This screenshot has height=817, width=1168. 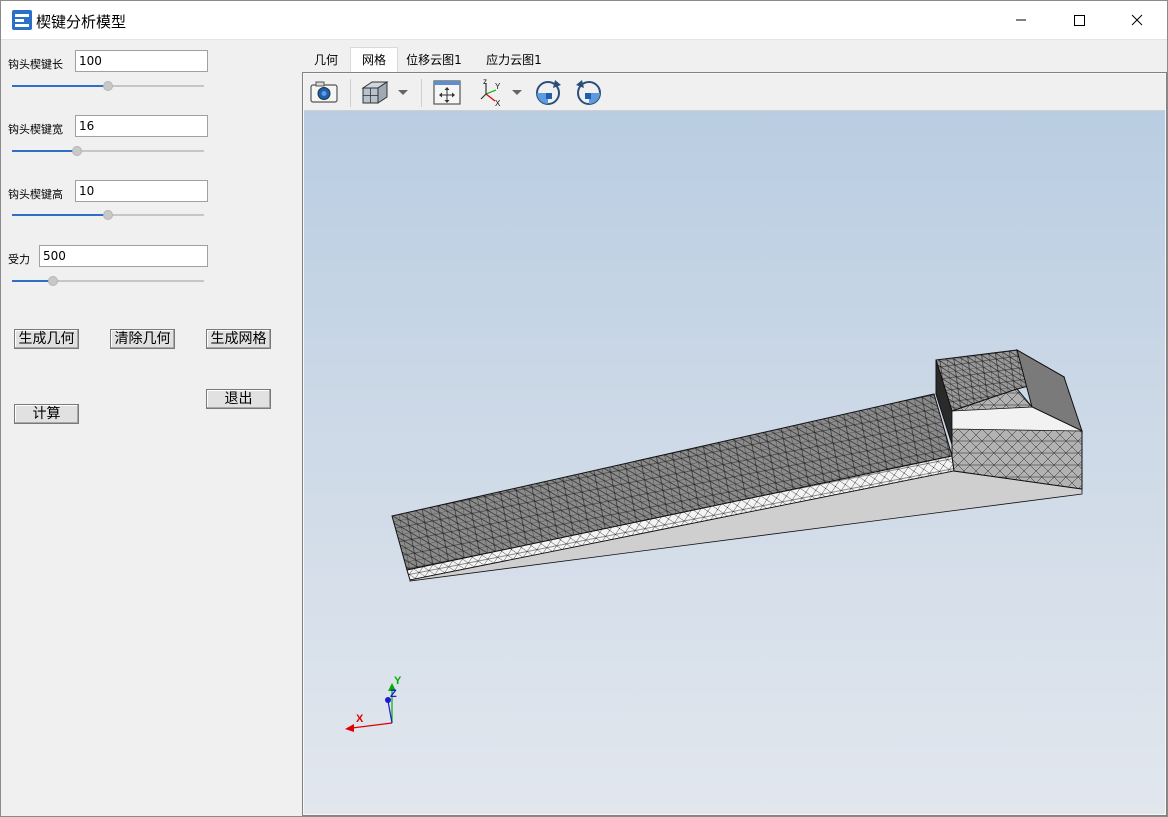 I want to click on view-toolbar: z Y X, so click(x=734, y=92).